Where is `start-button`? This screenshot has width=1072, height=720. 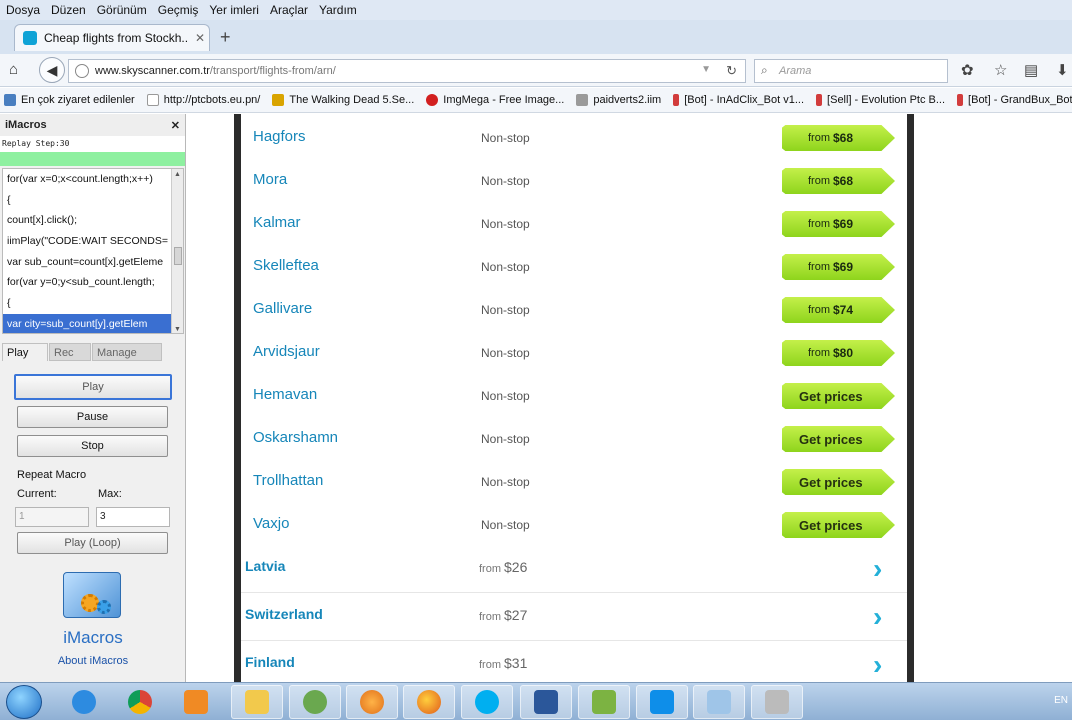
start-button is located at coordinates (24, 702).